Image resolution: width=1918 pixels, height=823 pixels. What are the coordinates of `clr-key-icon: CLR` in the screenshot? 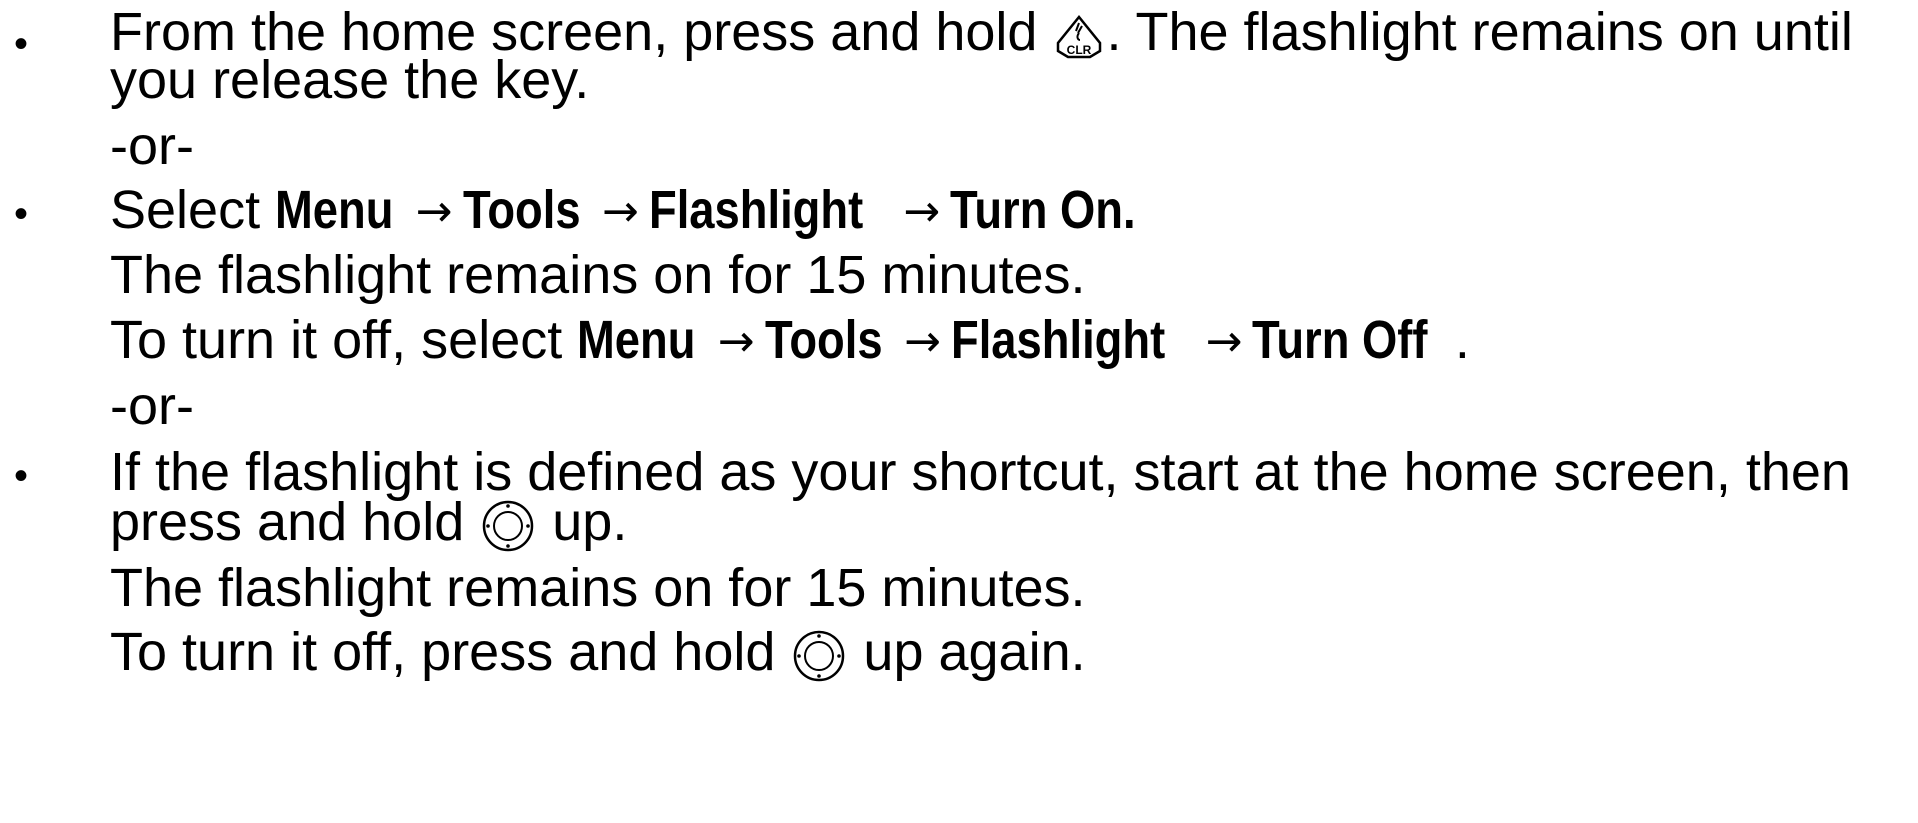 It's located at (1079, 36).